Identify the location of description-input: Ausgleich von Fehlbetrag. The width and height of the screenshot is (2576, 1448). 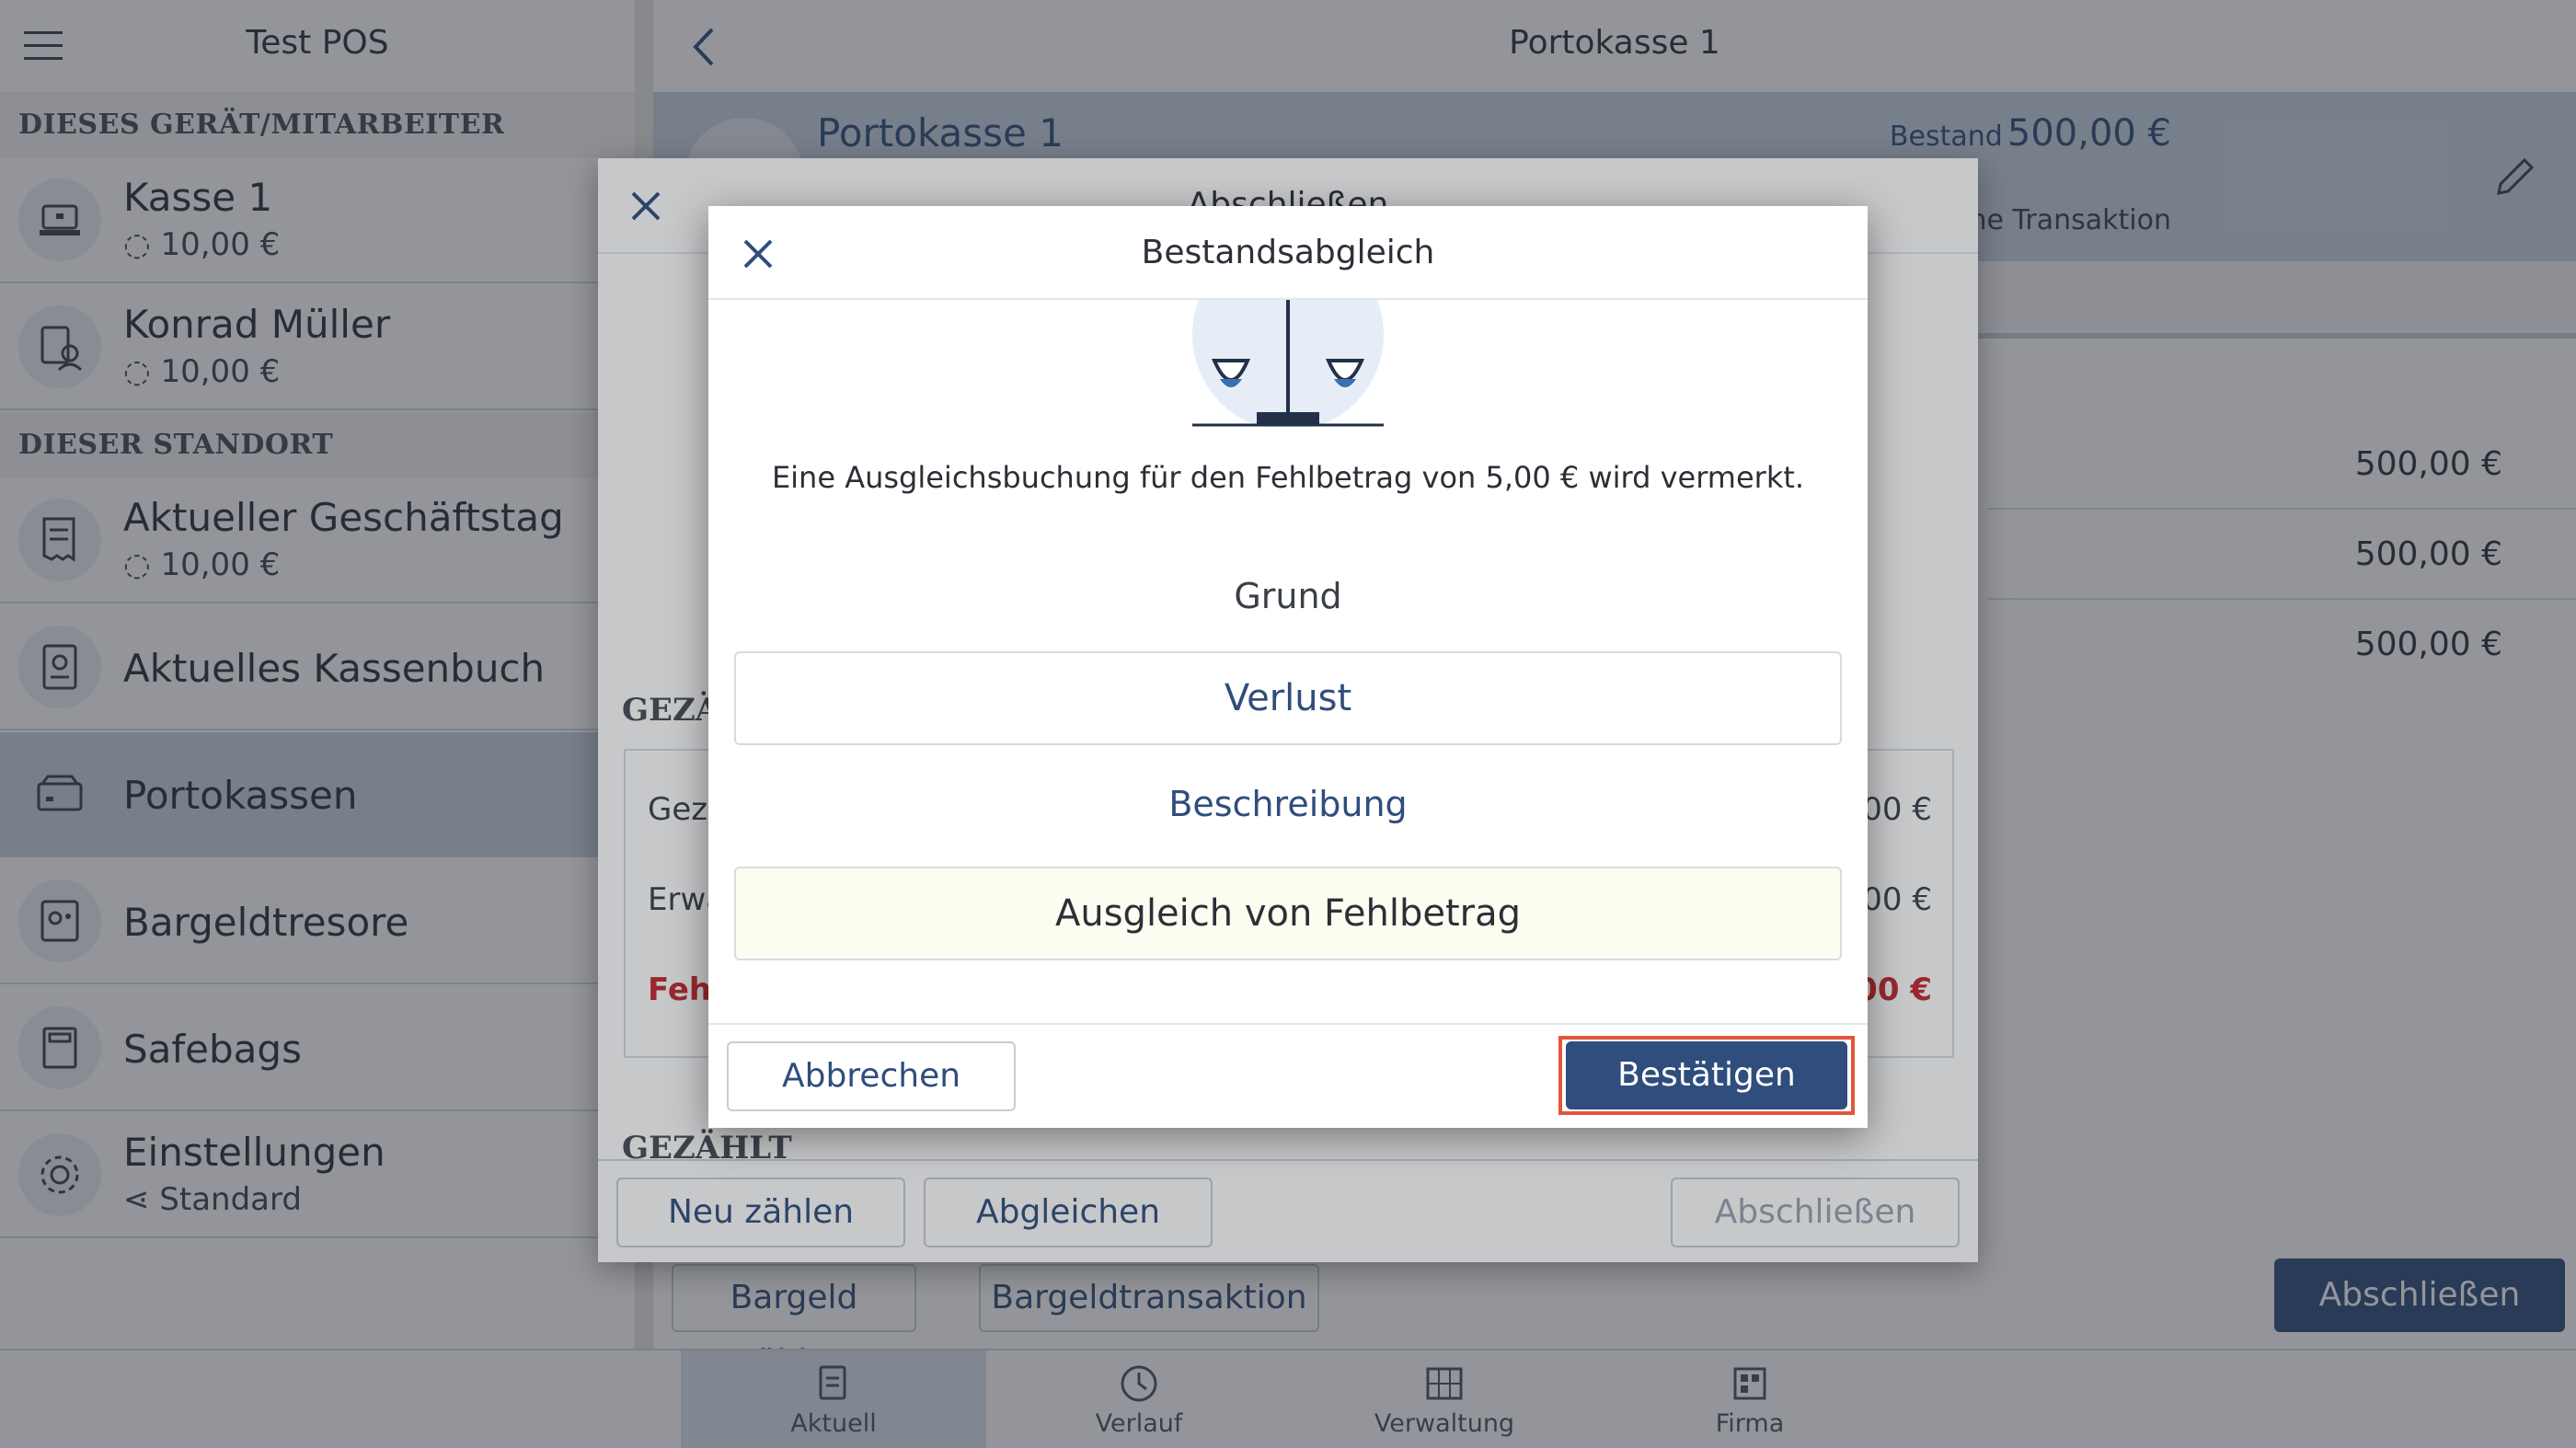
(1288, 913).